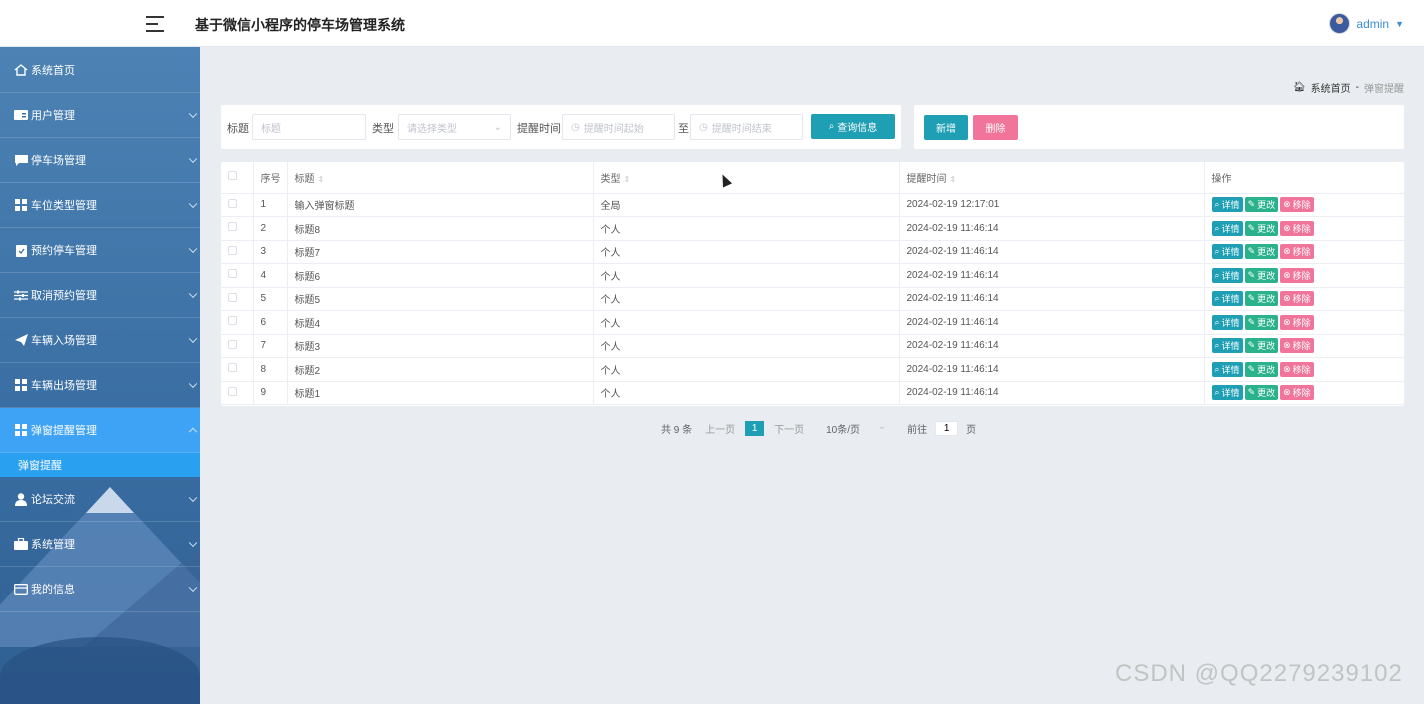 This screenshot has height=704, width=1424. I want to click on col-type: 类型 ⇕, so click(746, 178).